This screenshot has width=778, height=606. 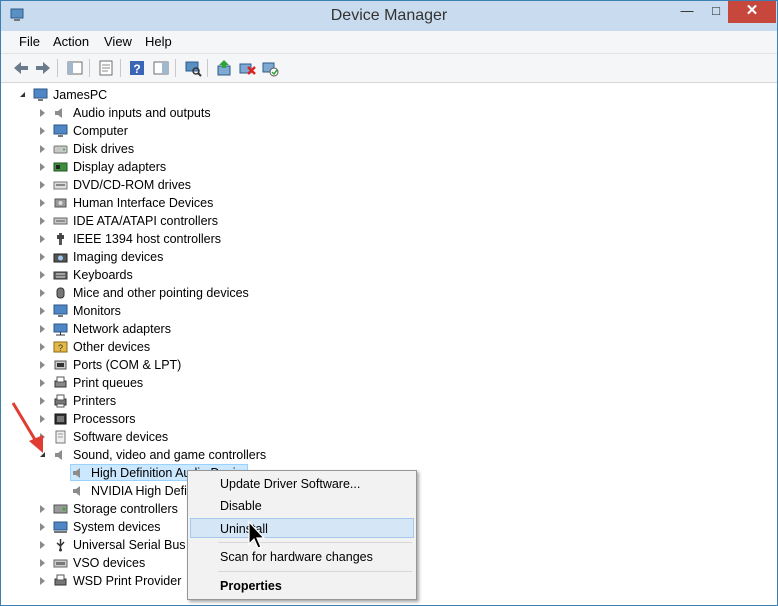 I want to click on minimize-button: —, so click(x=687, y=12).